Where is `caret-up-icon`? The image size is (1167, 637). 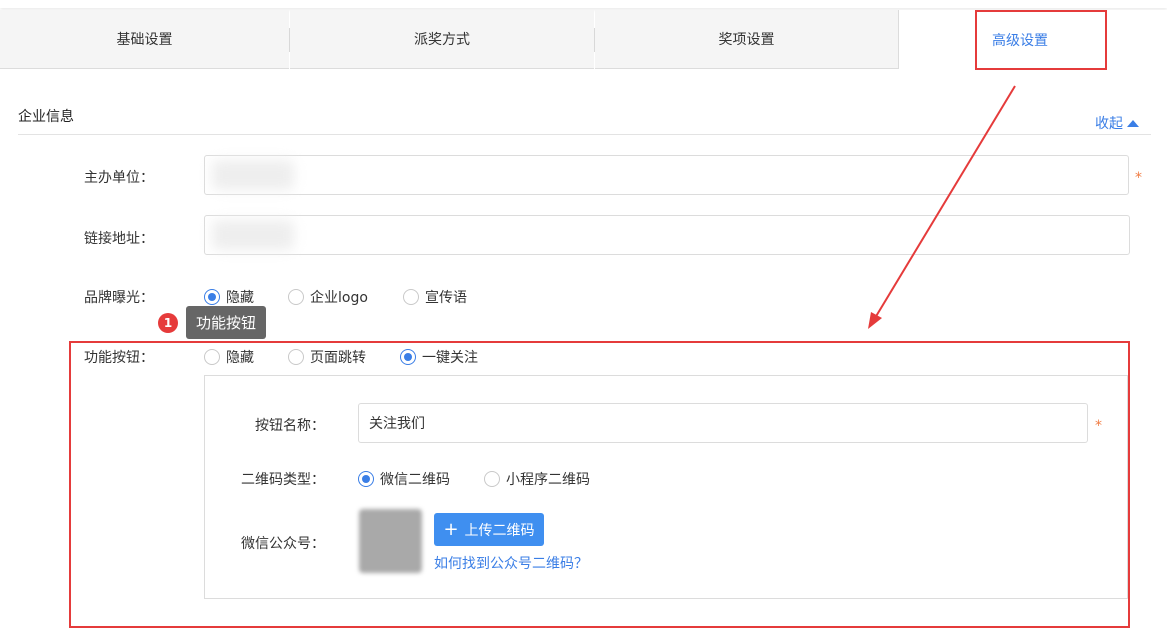 caret-up-icon is located at coordinates (1133, 123).